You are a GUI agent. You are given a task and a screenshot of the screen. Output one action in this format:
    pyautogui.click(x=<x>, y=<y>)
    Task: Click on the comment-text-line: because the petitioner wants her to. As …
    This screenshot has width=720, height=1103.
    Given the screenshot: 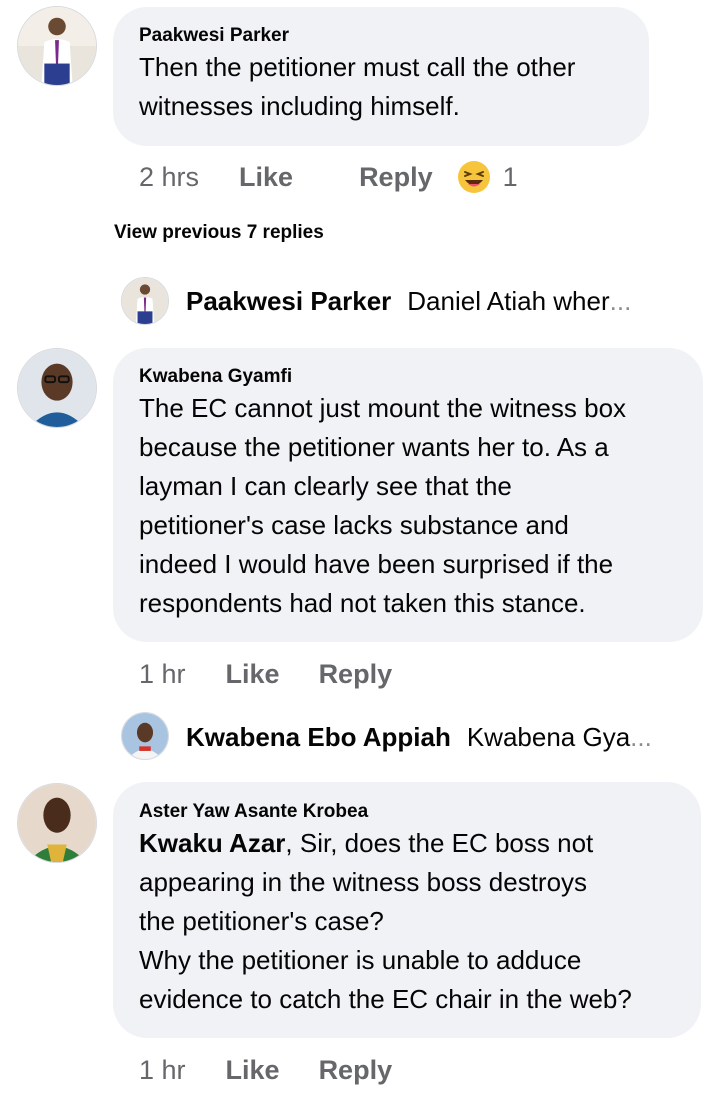 What is the action you would take?
    pyautogui.click(x=374, y=447)
    